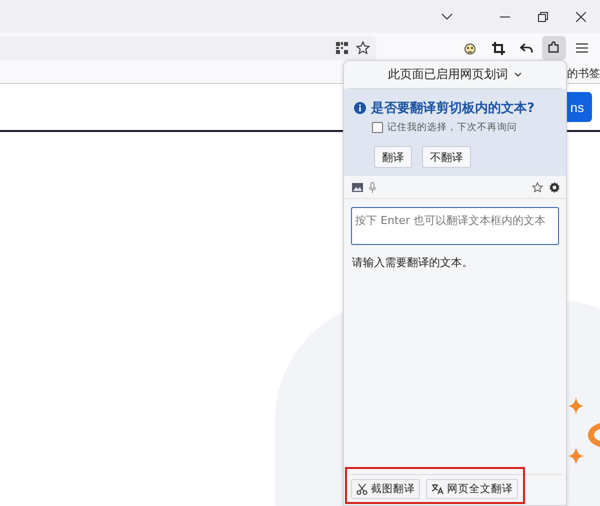 Image resolution: width=600 pixels, height=506 pixels. Describe the element at coordinates (581, 17) in the screenshot. I see `close-icon` at that location.